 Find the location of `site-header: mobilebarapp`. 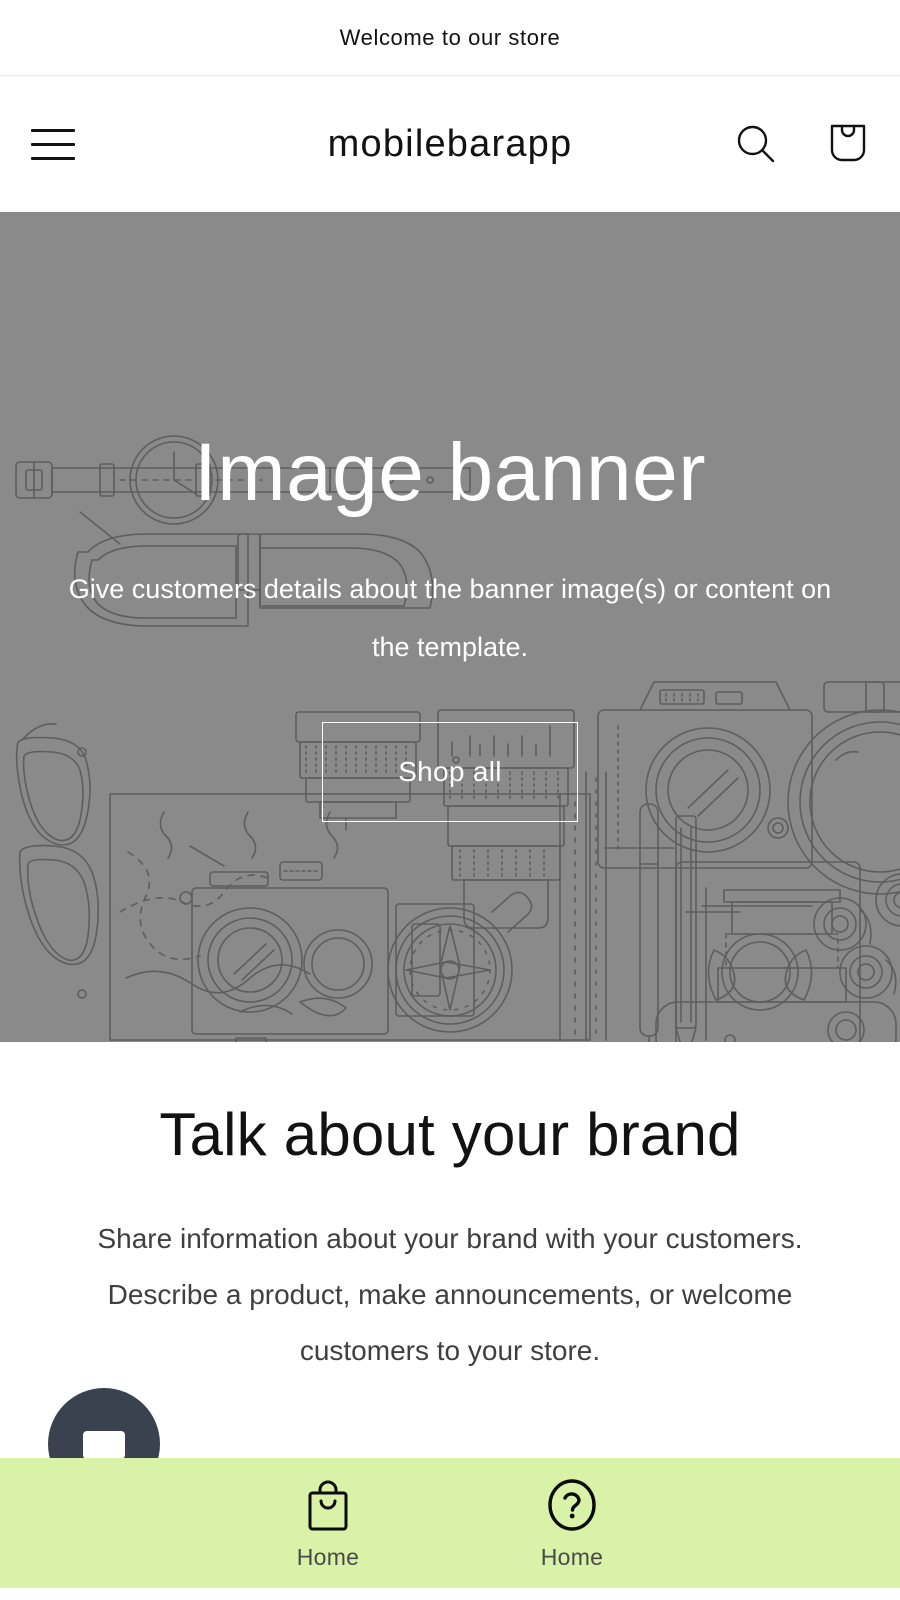

site-header: mobilebarapp is located at coordinates (450, 144).